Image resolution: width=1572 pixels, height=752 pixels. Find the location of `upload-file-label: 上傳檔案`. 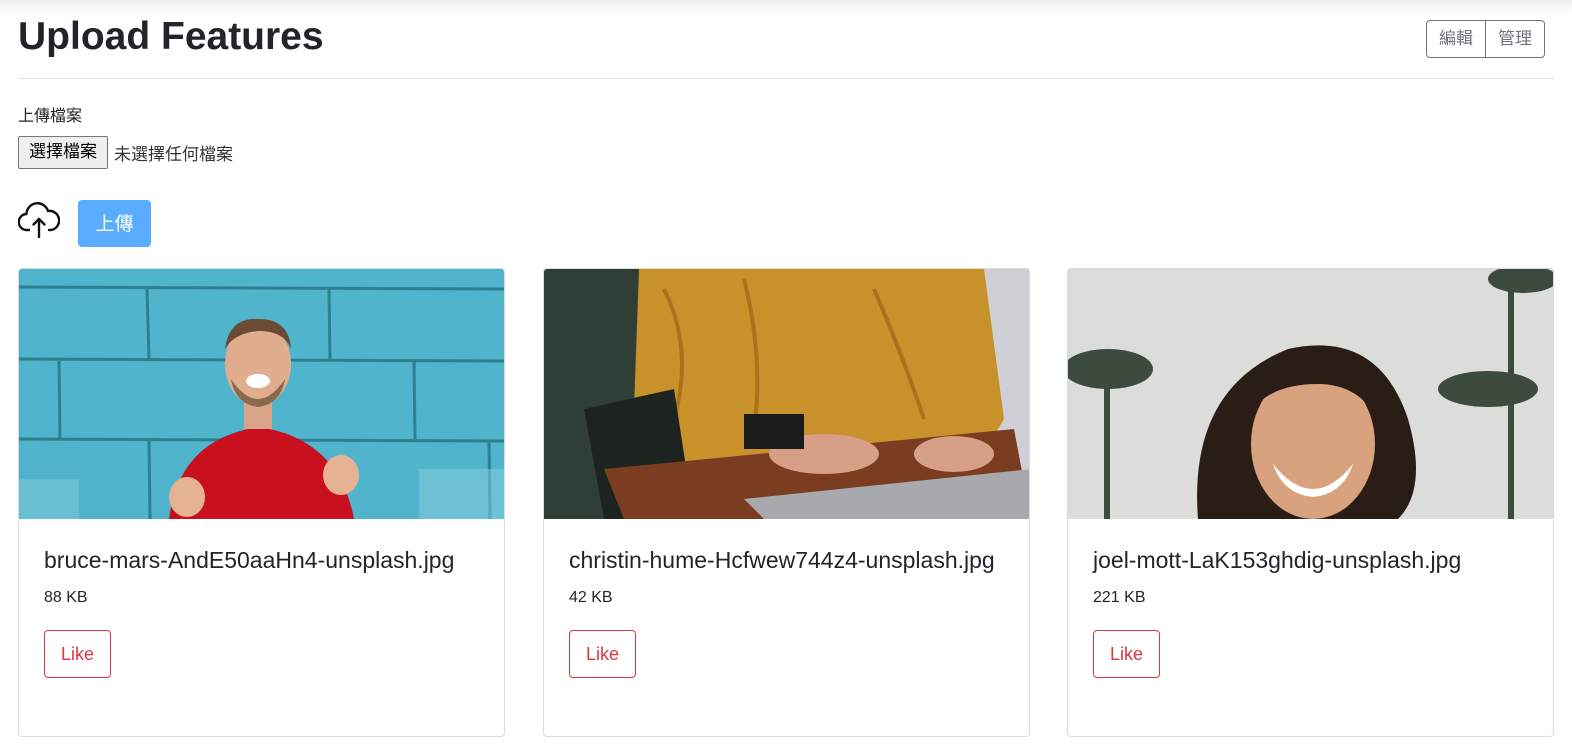

upload-file-label: 上傳檔案 is located at coordinates (50, 115).